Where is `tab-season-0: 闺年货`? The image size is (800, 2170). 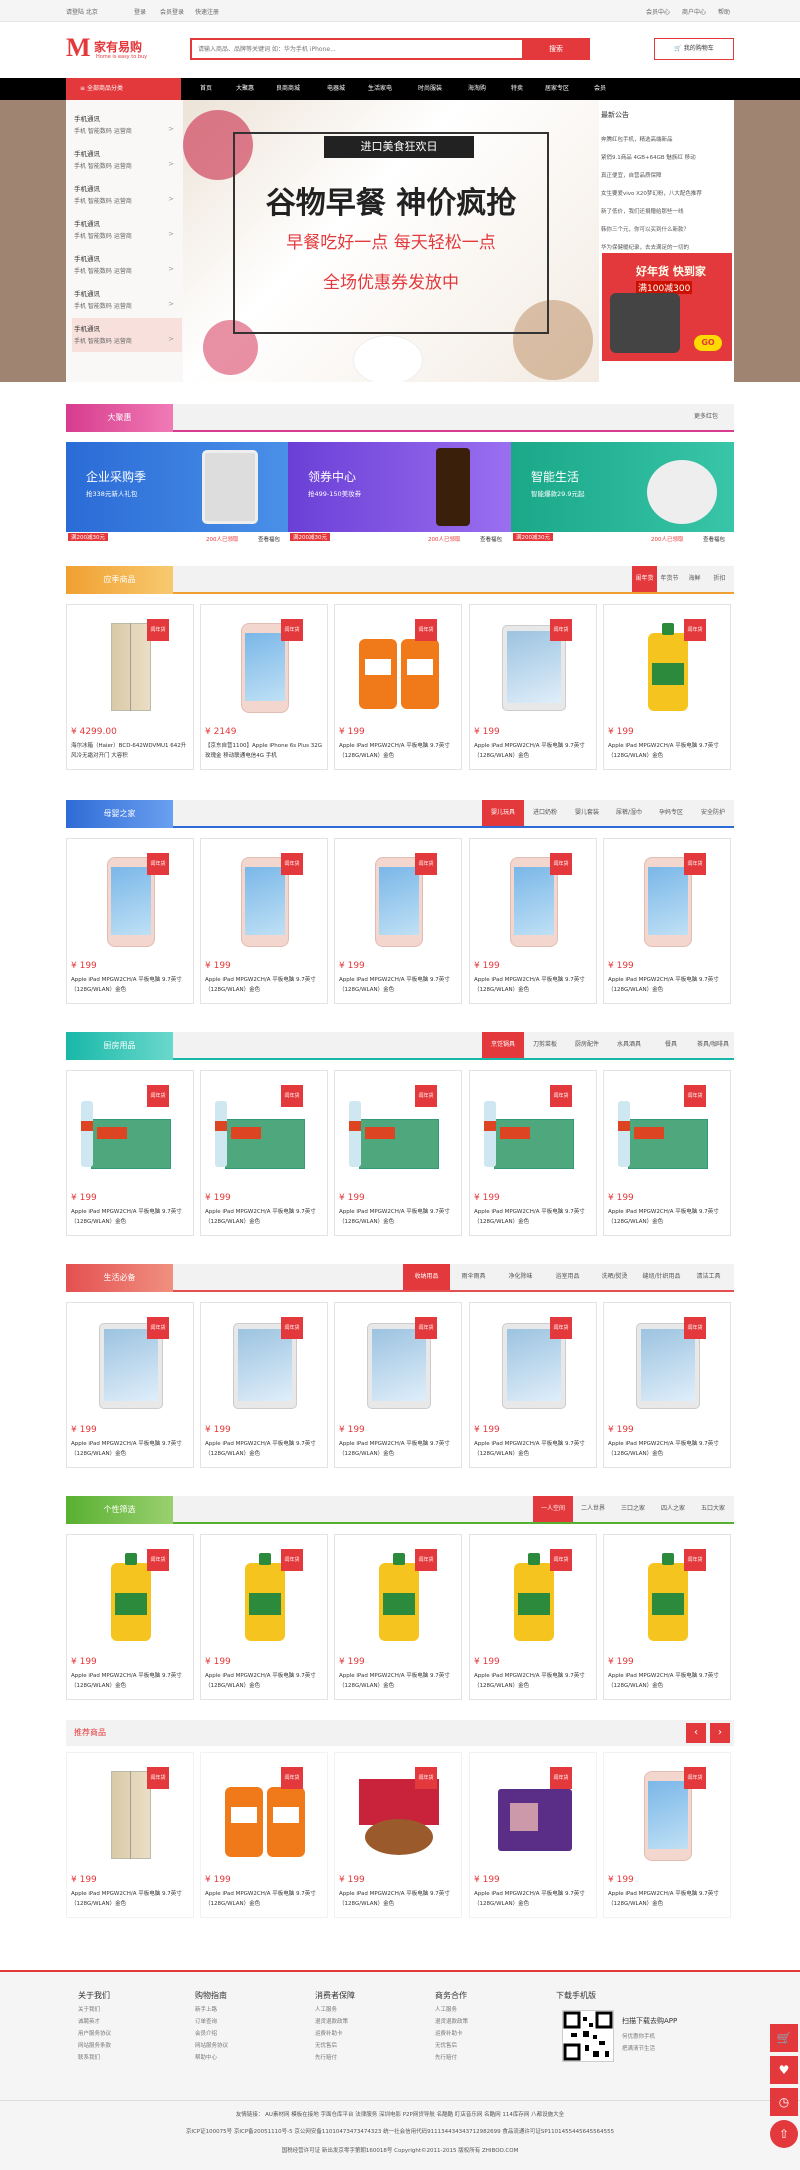 tab-season-0: 闺年货 is located at coordinates (644, 579).